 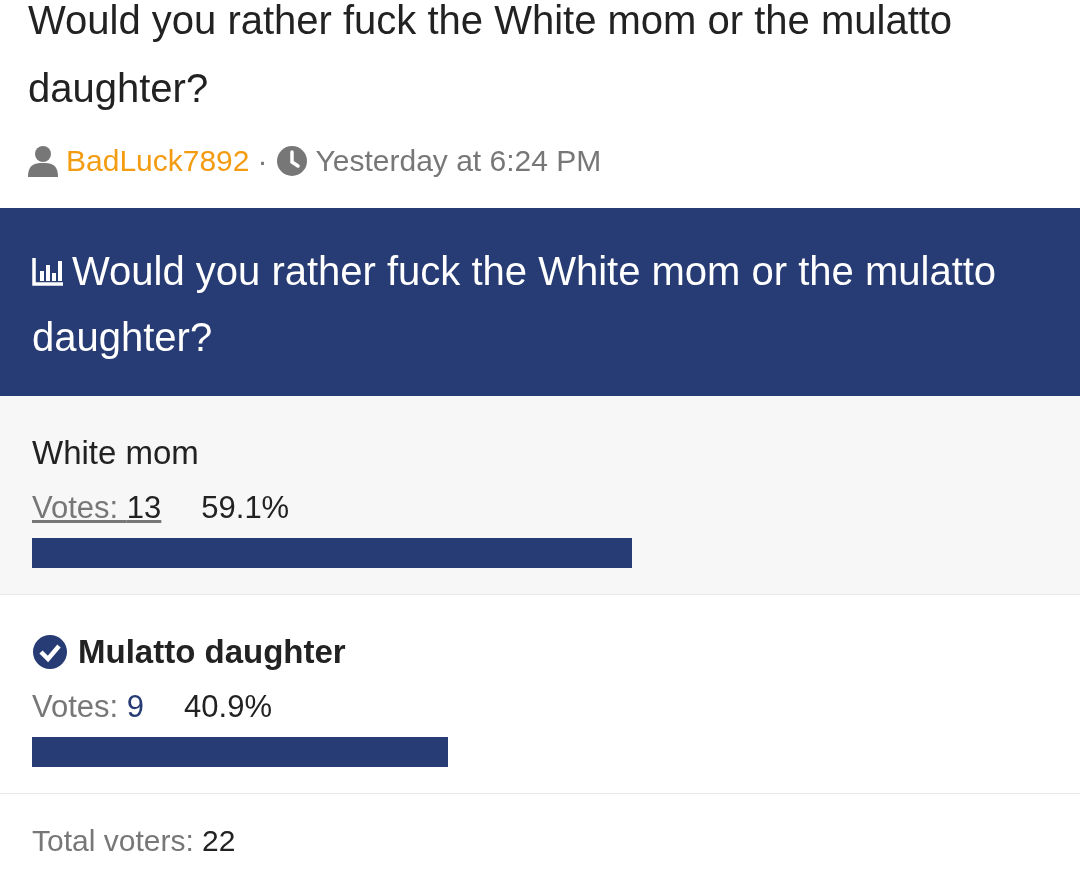 What do you see at coordinates (88, 707) in the screenshot?
I see `votes-link: Votes: 9` at bounding box center [88, 707].